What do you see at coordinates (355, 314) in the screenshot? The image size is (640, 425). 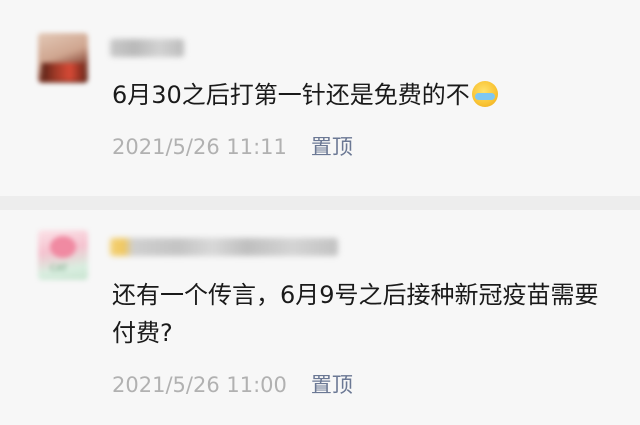 I see `comment-text: 还有一个传言，6月9号之后接种新冠疫苗需要付费?` at bounding box center [355, 314].